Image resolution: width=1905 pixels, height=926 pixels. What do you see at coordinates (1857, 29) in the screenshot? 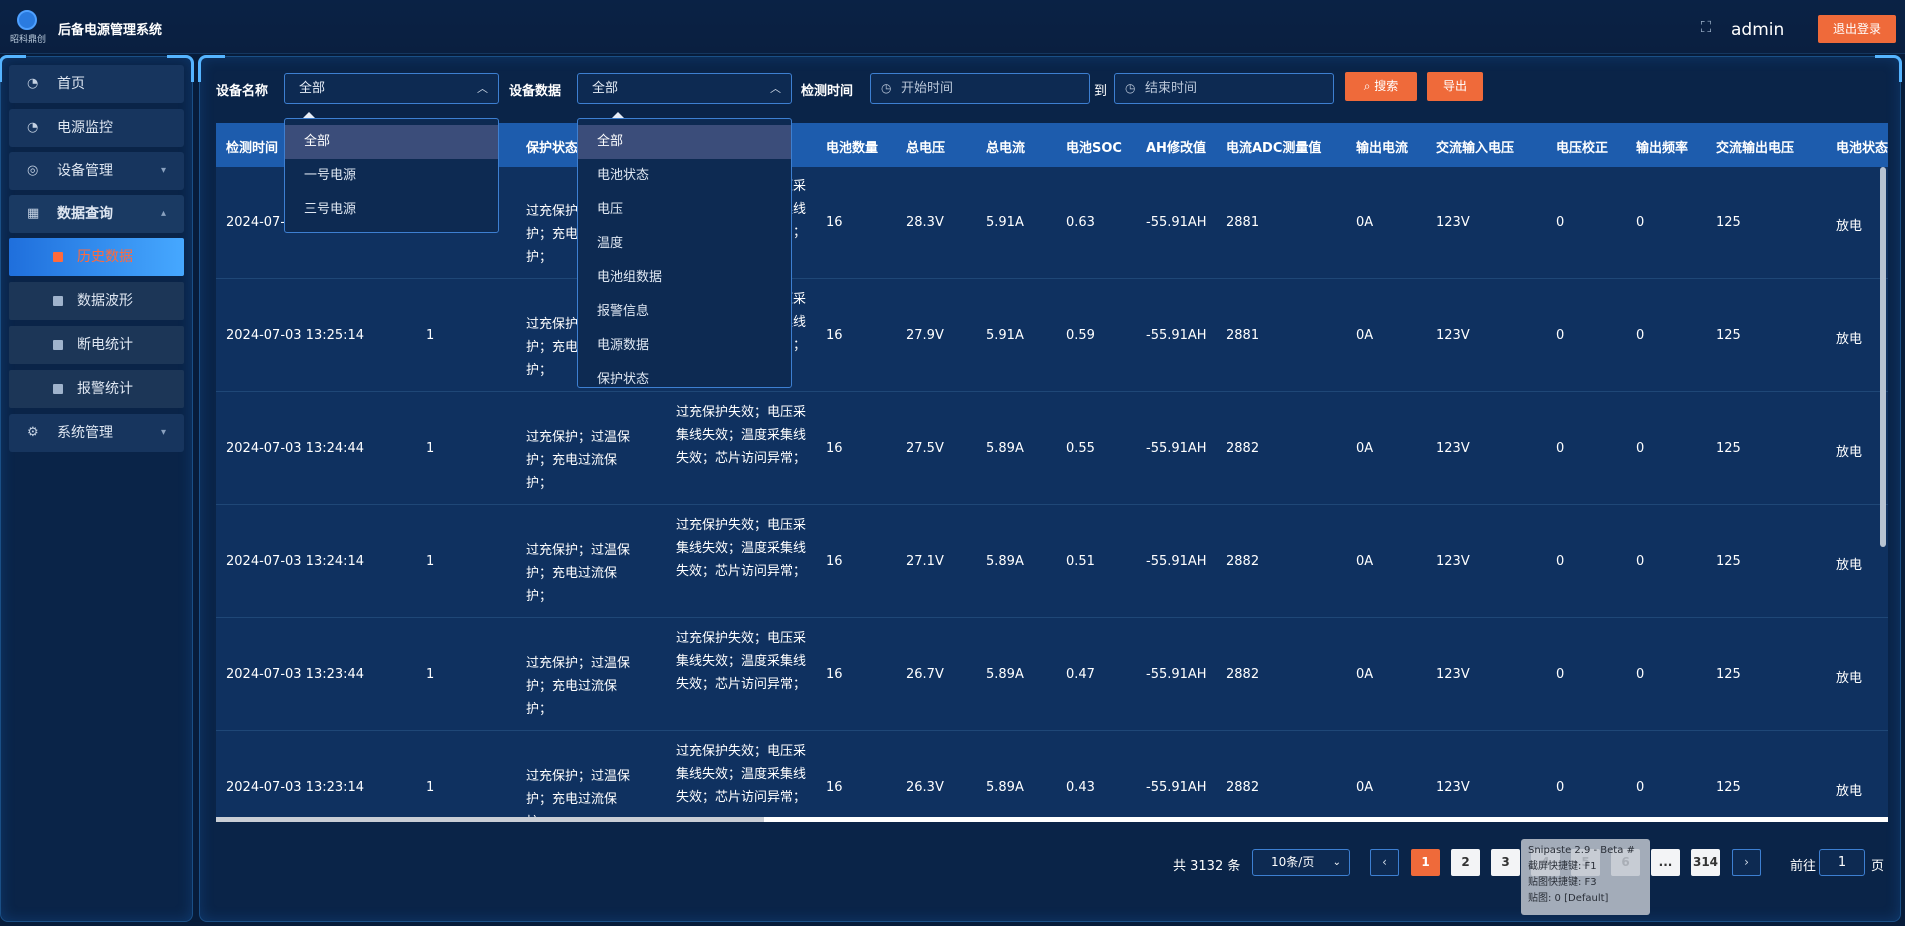
I see `logout-button: 退出登录` at bounding box center [1857, 29].